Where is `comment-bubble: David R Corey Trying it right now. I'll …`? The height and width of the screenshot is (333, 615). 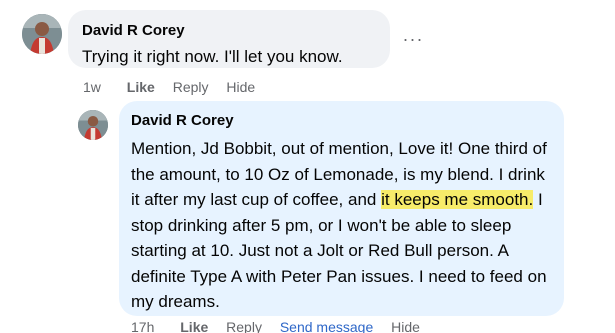 comment-bubble: David R Corey Trying it right now. I'll … is located at coordinates (229, 39).